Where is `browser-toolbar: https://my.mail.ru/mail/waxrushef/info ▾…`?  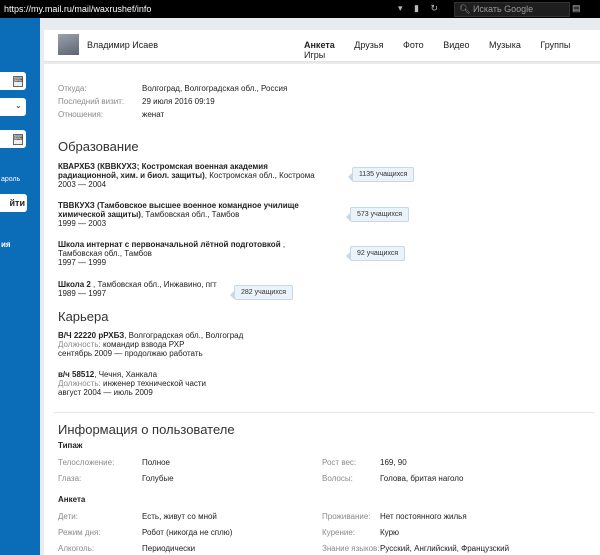
browser-toolbar: https://my.mail.ru/mail/waxrushef/info ▾… is located at coordinates (300, 9).